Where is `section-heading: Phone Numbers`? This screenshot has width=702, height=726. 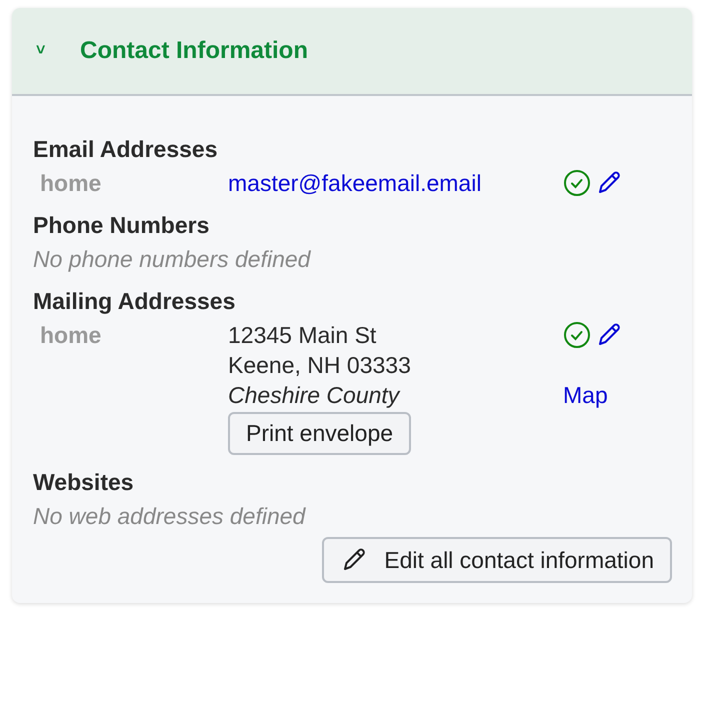
section-heading: Phone Numbers is located at coordinates (121, 225).